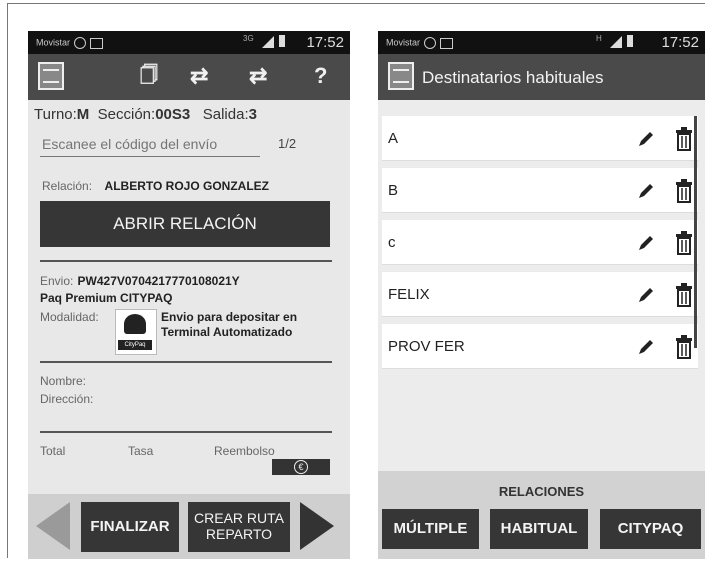  What do you see at coordinates (239, 527) in the screenshot?
I see `crear-ruta-reparto-button: CREAR RUTA REPARTO` at bounding box center [239, 527].